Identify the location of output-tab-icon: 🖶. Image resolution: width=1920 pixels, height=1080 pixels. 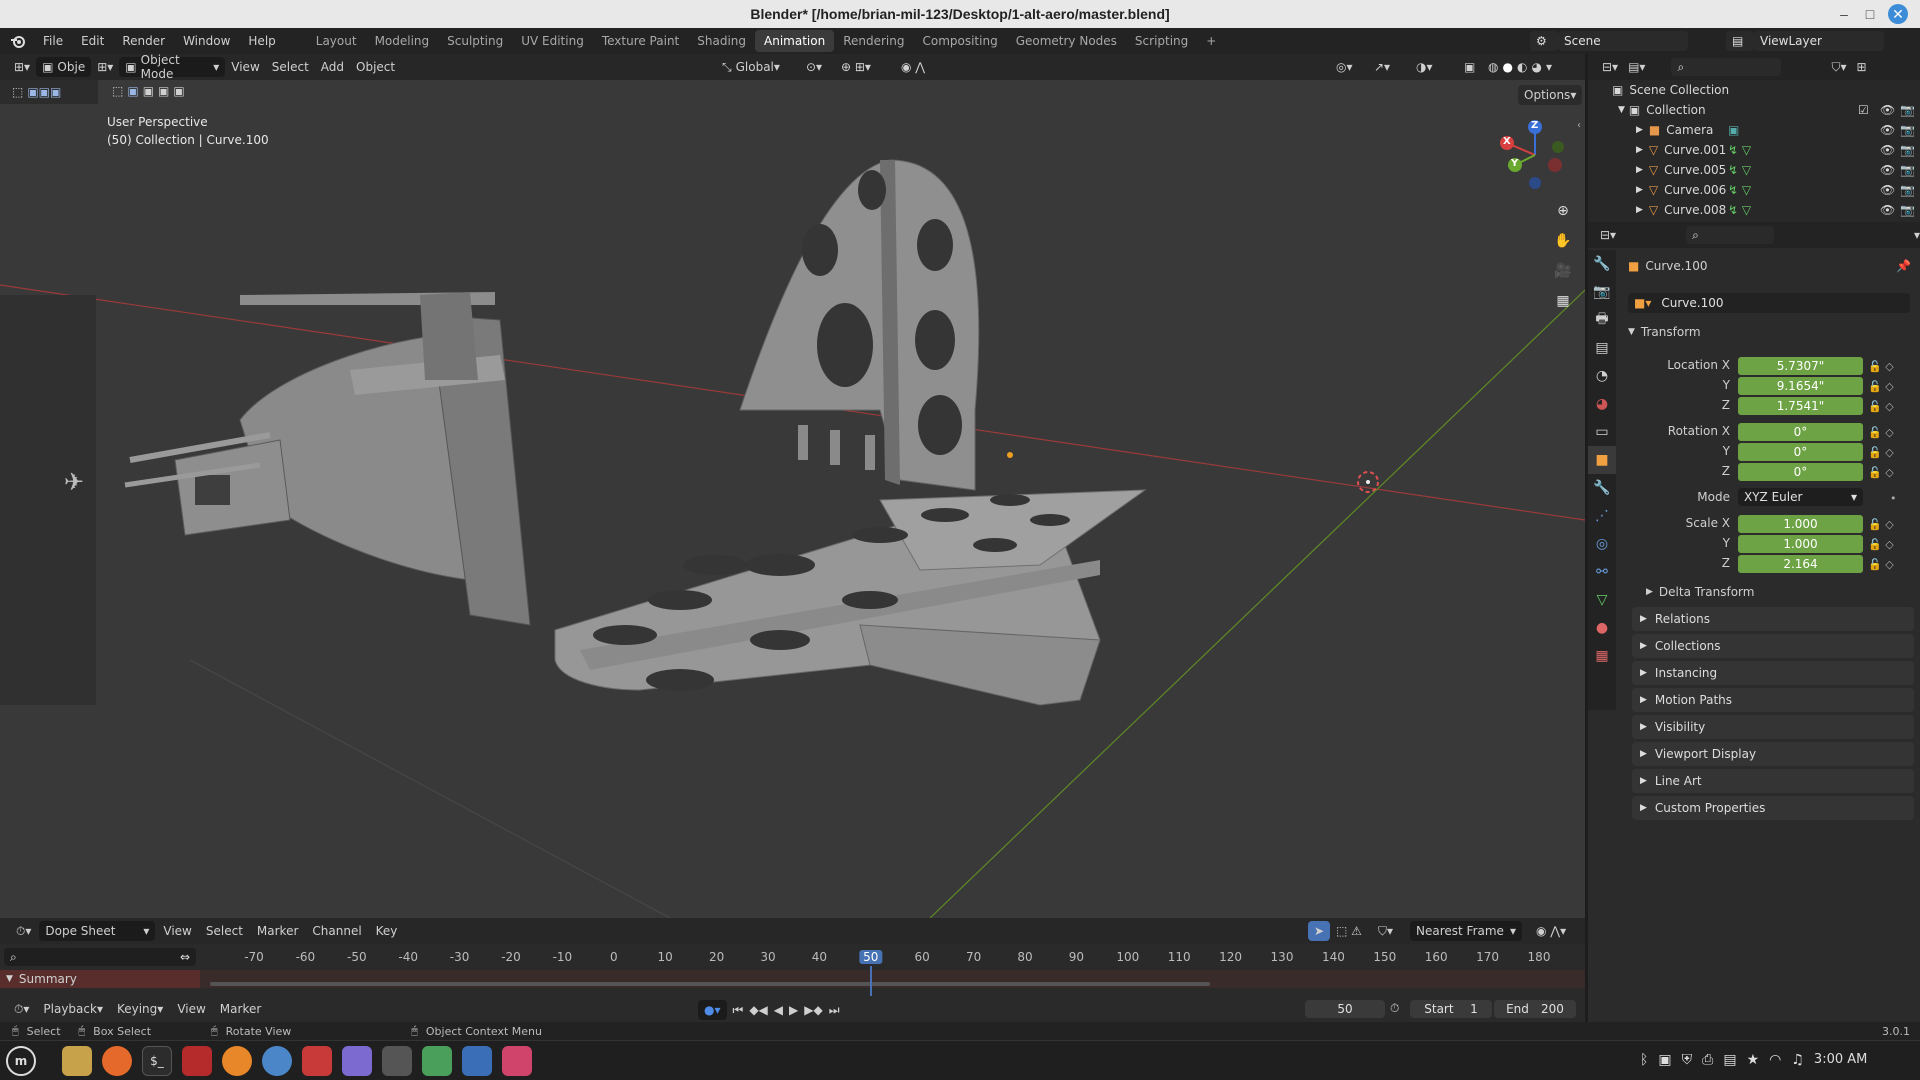
(1602, 320).